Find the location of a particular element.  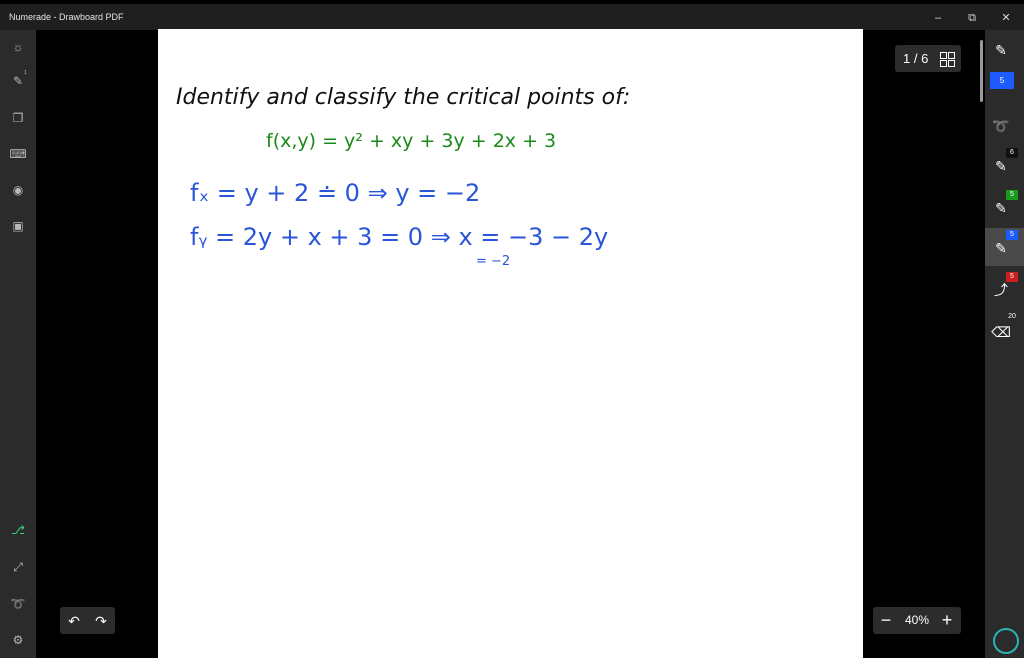

undo-redo-group: ↶ ↷ is located at coordinates (87, 620).